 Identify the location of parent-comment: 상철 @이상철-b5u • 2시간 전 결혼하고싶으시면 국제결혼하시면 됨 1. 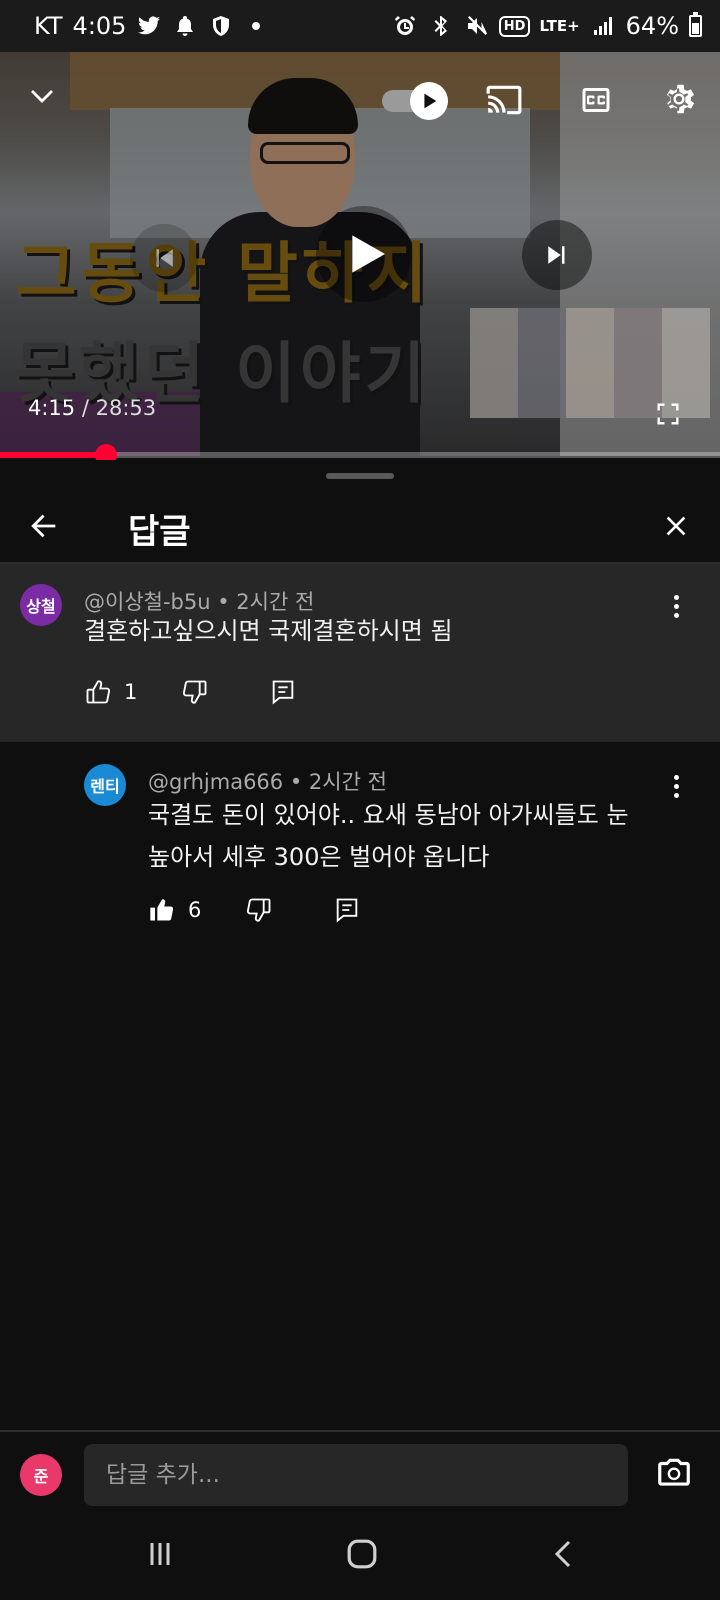
(360, 653).